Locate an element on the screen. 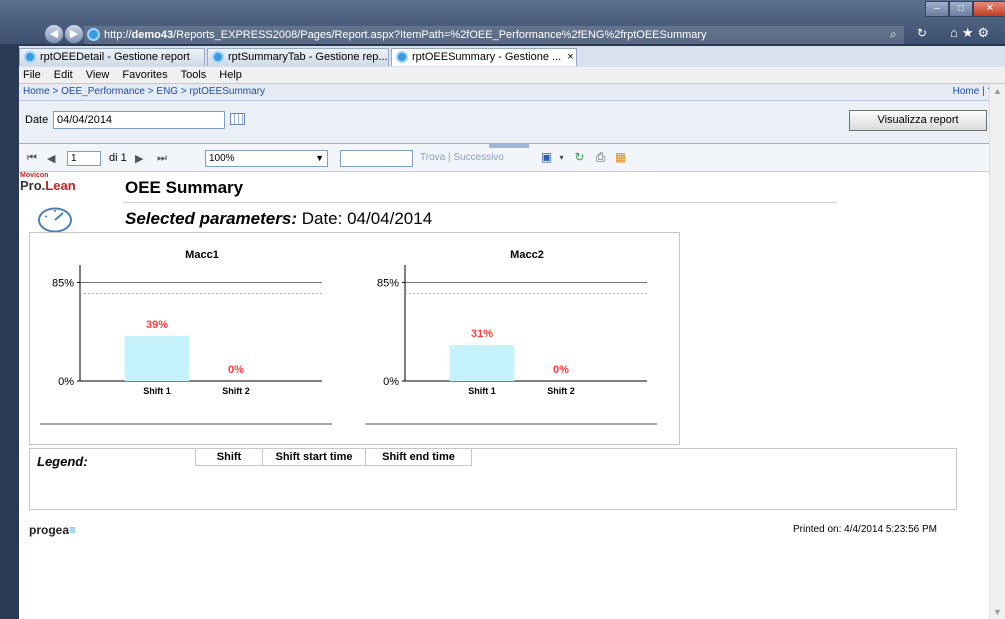  prev-page-icon: ◀ is located at coordinates (51, 158).